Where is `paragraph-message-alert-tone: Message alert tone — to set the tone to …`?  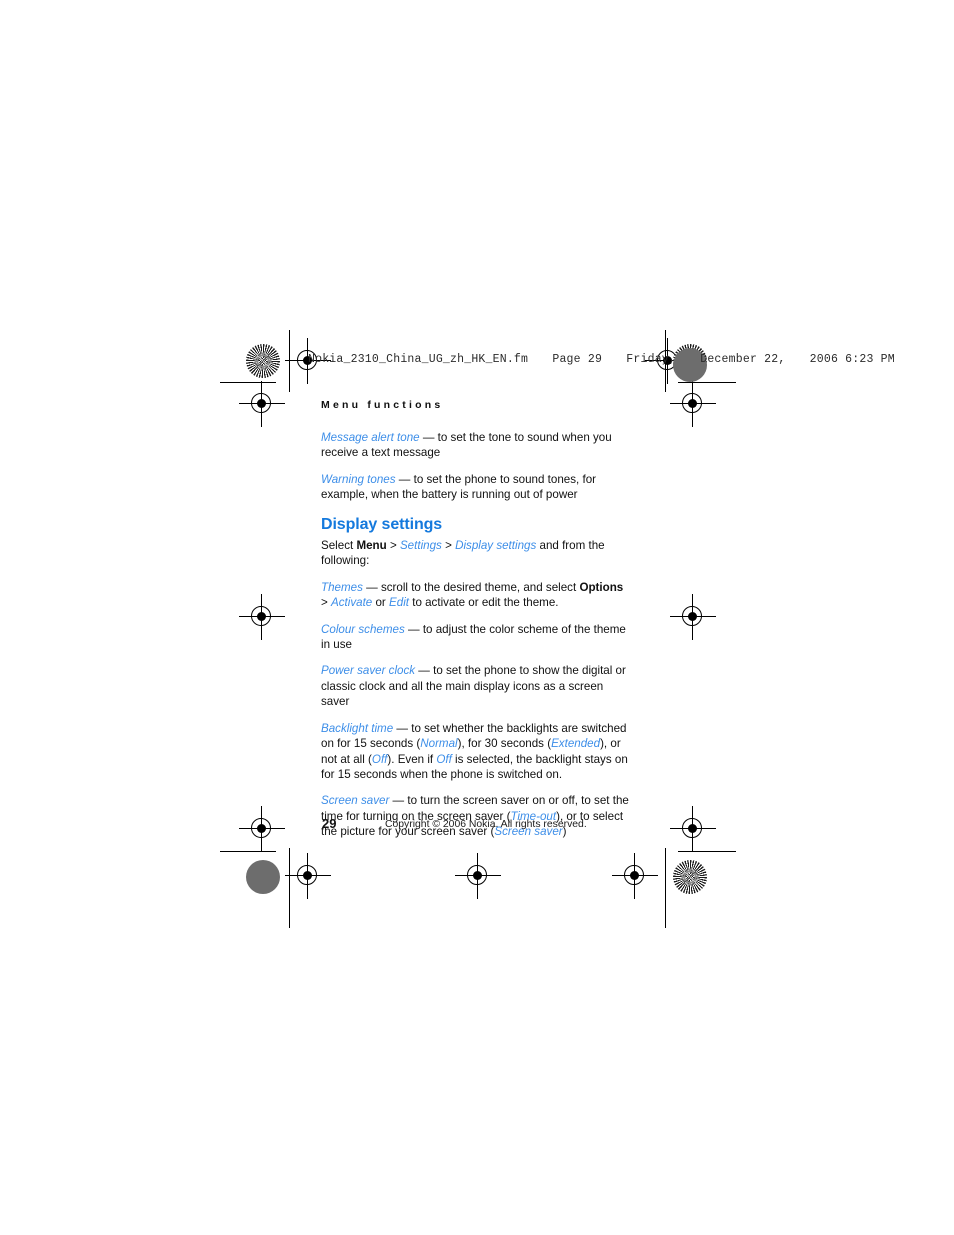 paragraph-message-alert-tone: Message alert tone — to set the tone to … is located at coordinates (477, 445).